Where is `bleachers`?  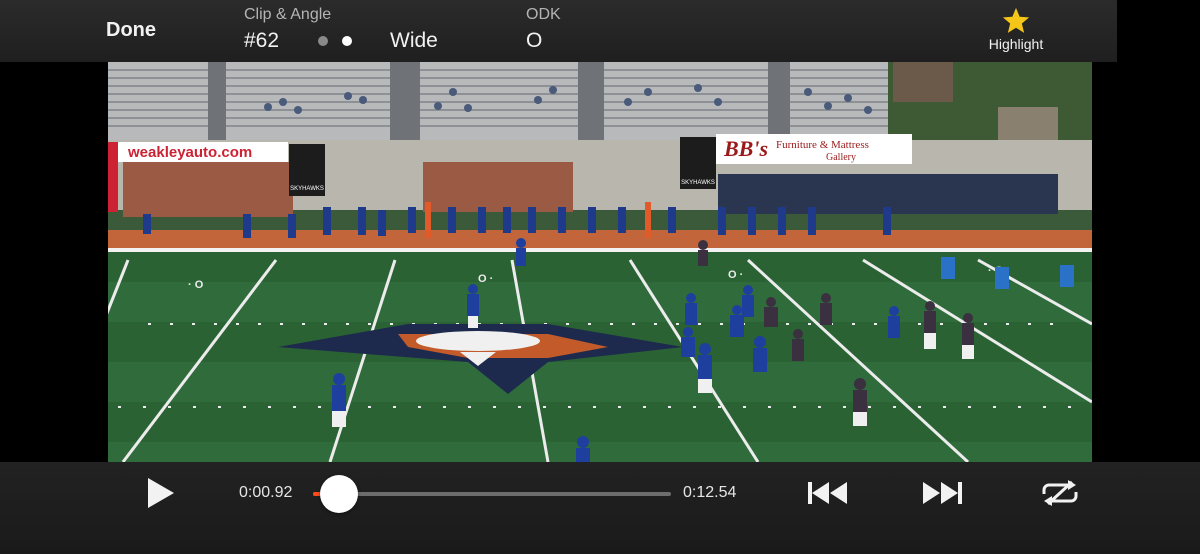 bleachers is located at coordinates (498, 102).